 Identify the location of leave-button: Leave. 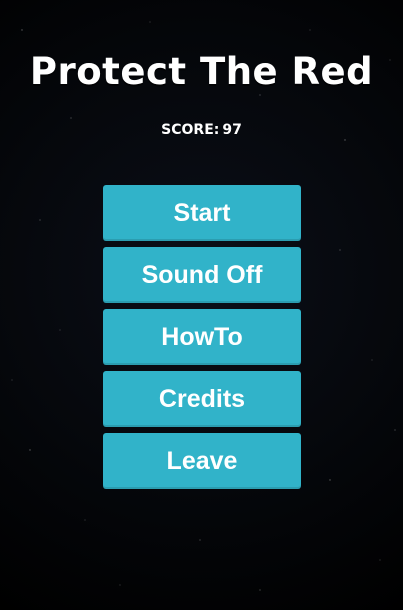
(202, 461).